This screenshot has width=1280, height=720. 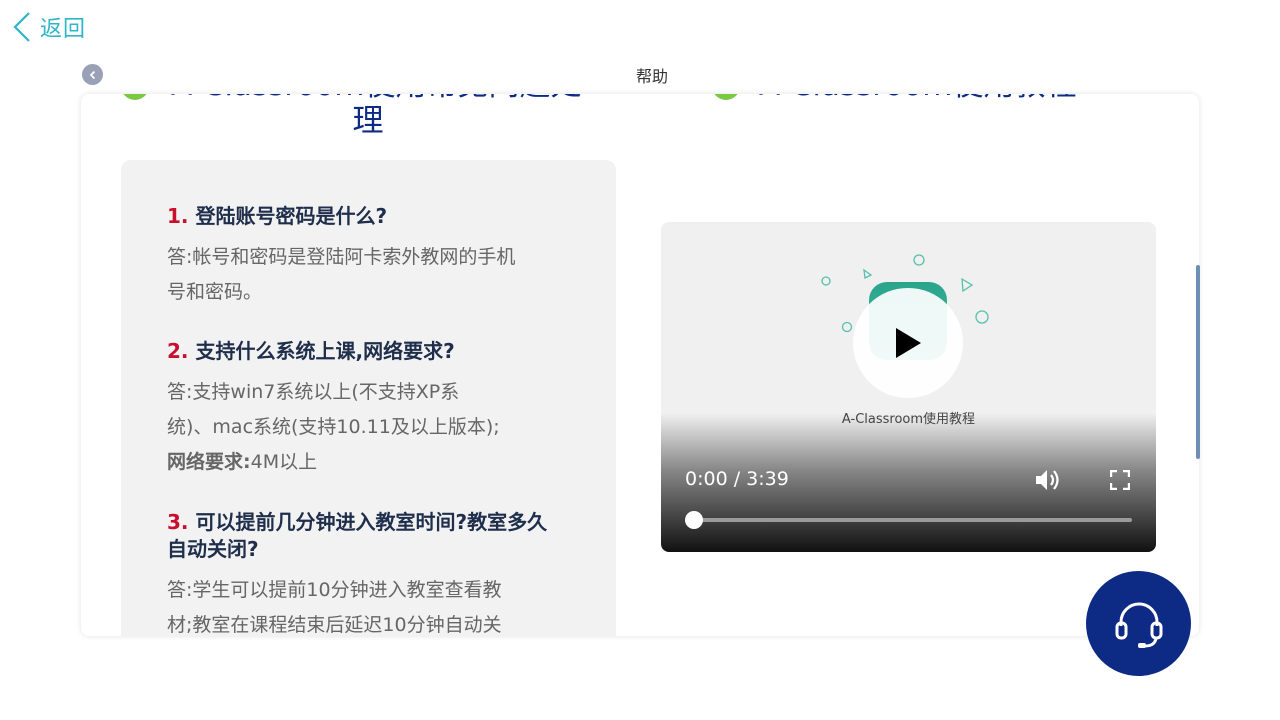 I want to click on headset-icon, so click(x=1138, y=625).